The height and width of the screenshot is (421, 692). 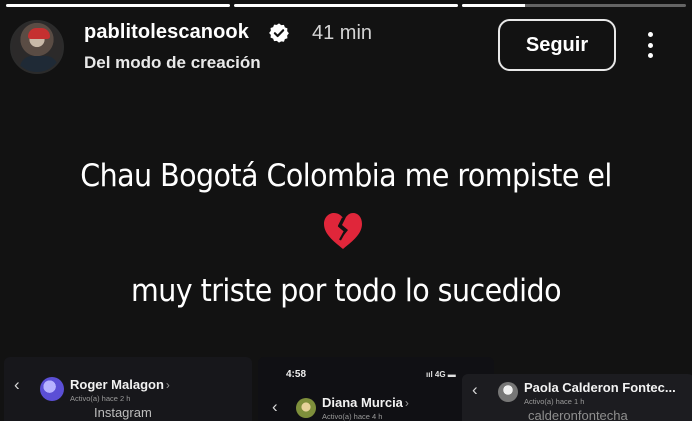 I want to click on signal-indicator: ııl 4G ▬, so click(x=441, y=374).